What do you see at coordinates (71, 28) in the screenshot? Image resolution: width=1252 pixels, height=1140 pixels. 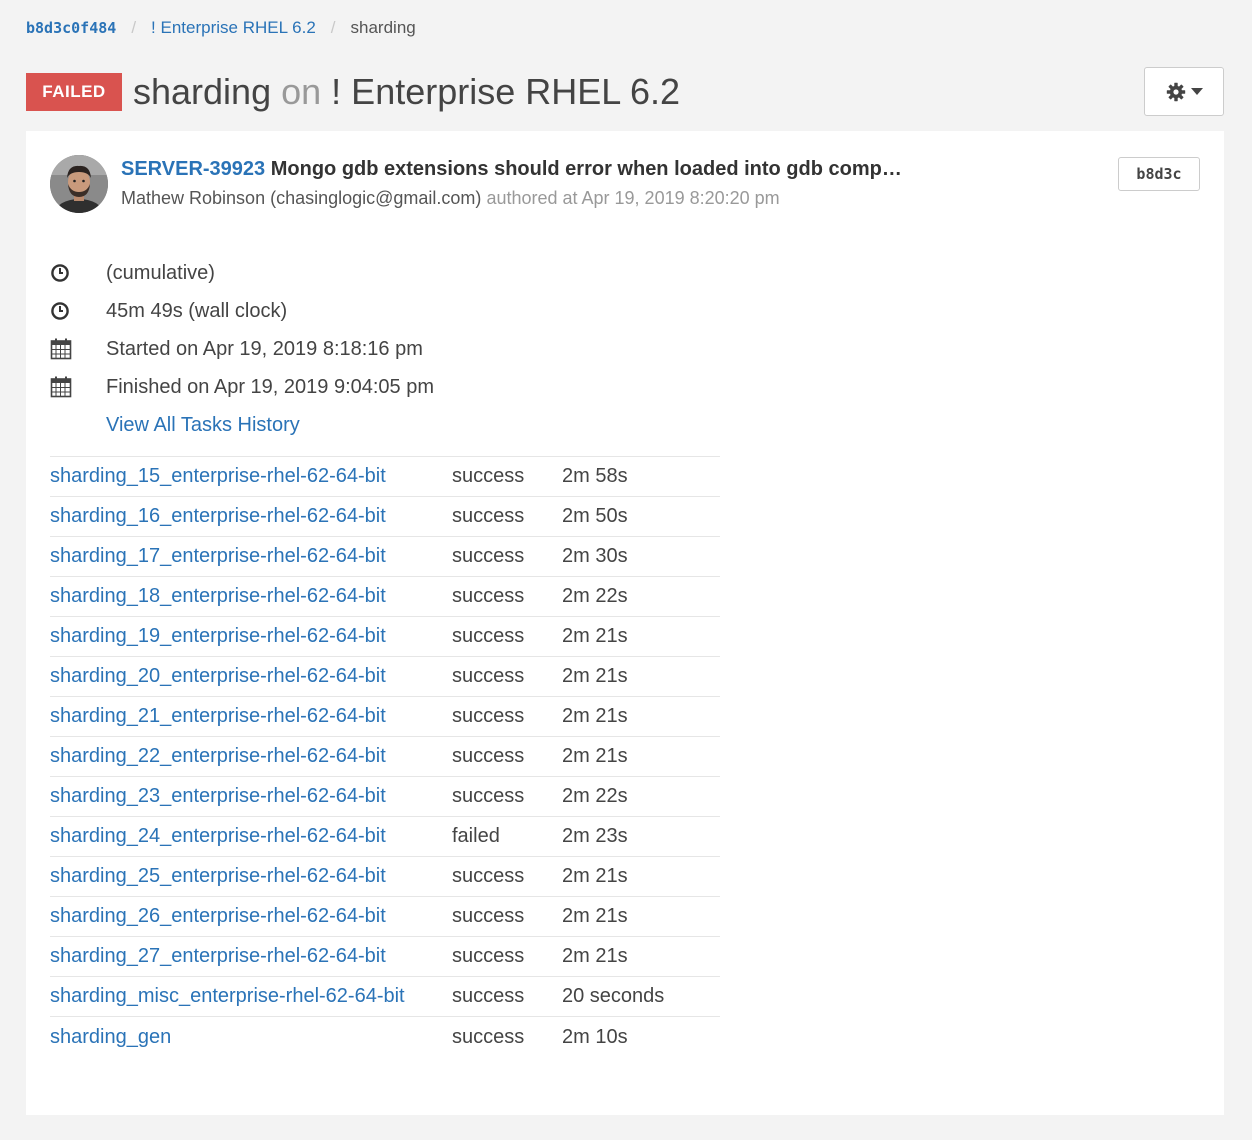 I see `breadcrumb-commit-link: b8d3c0f484` at bounding box center [71, 28].